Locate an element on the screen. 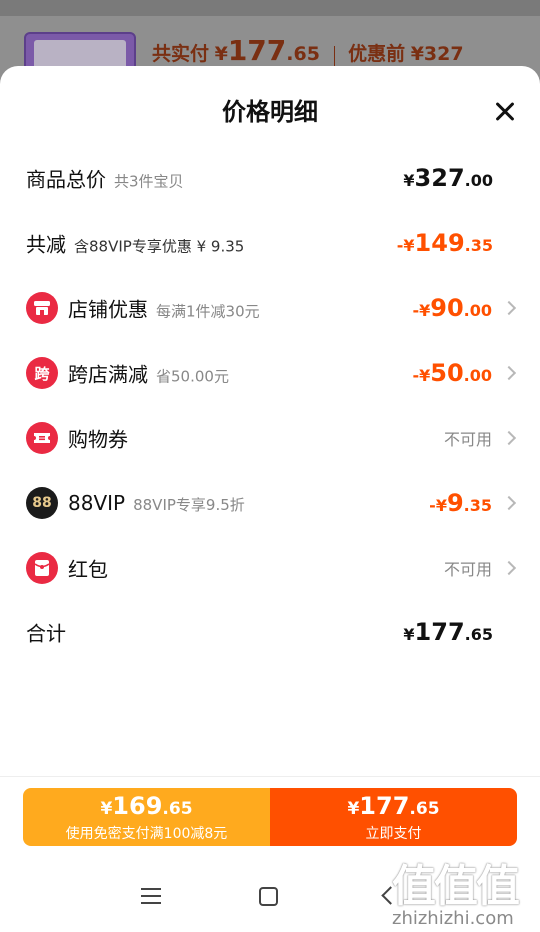 This screenshot has width=540, height=932. row-store-discount: 店铺优惠 每满1件减30元 -¥90.00 is located at coordinates (273, 308).